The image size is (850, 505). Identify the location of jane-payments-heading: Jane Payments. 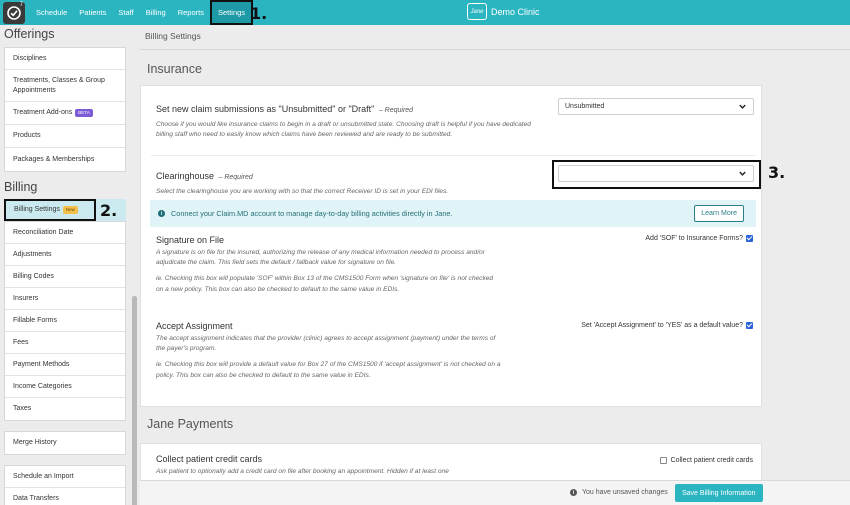
(190, 424).